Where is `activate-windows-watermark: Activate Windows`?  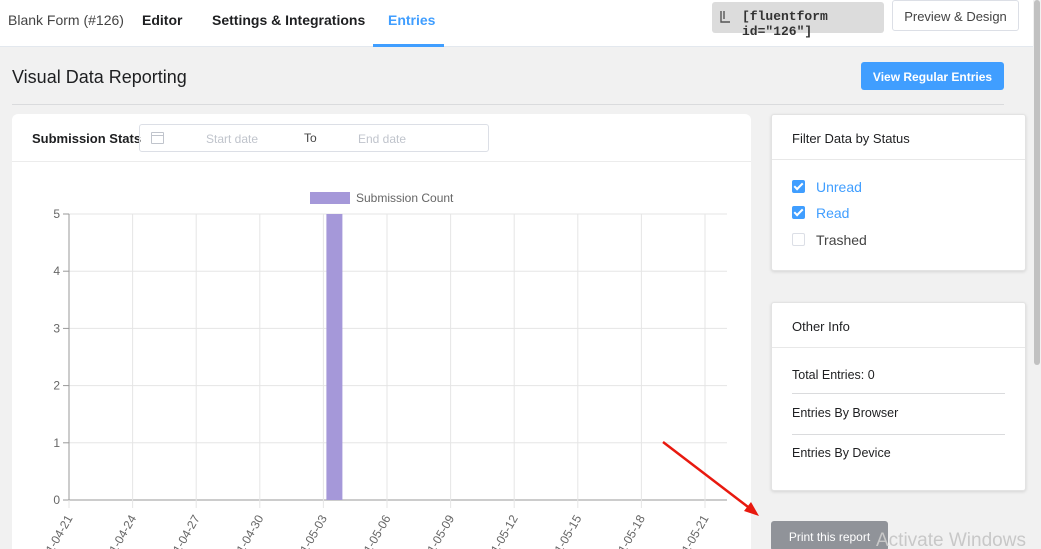 activate-windows-watermark: Activate Windows is located at coordinates (951, 539).